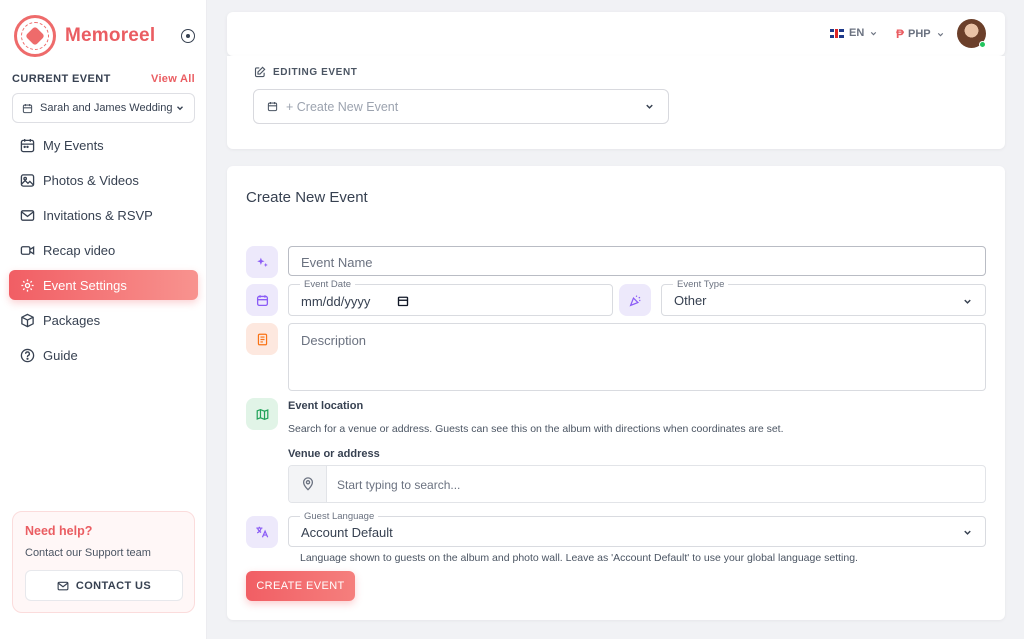 This screenshot has width=1024, height=639. I want to click on event-type-select: Event Type Other, so click(823, 297).